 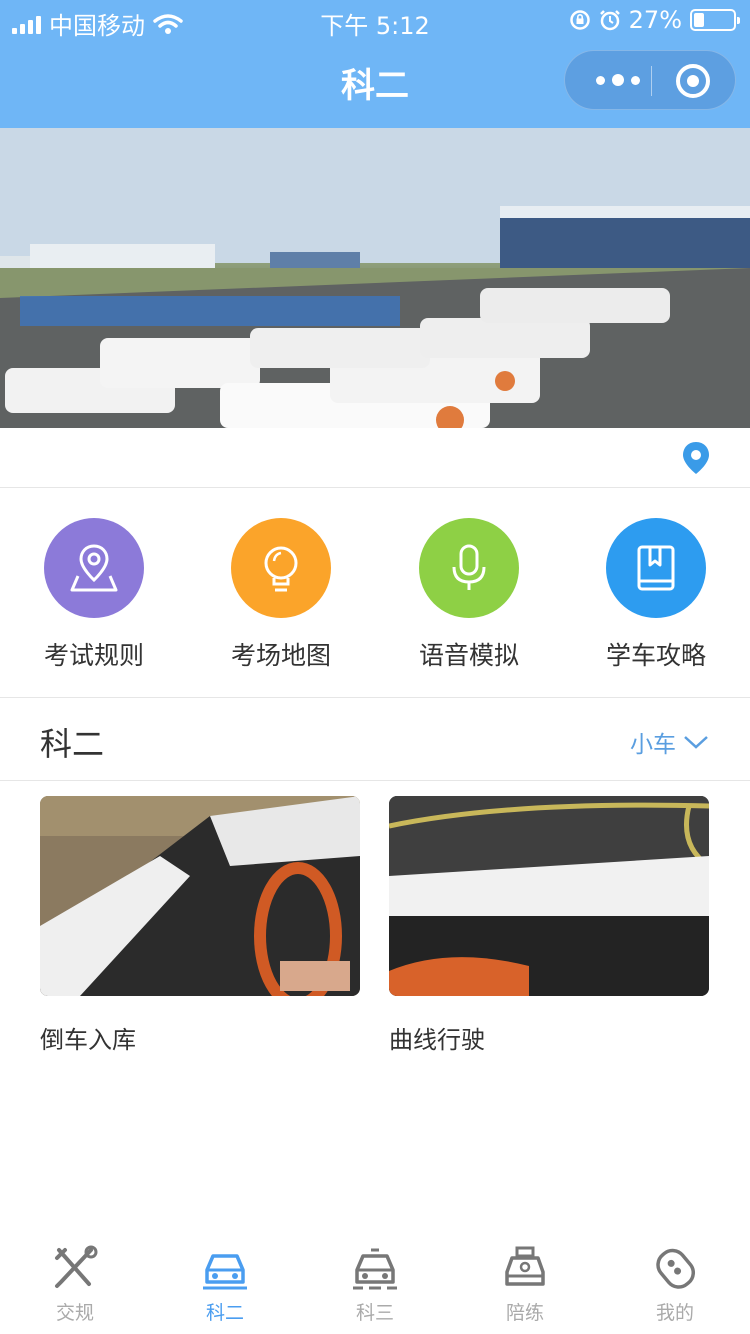 I want to click on card-title: 曲线行驶, so click(x=437, y=1040).